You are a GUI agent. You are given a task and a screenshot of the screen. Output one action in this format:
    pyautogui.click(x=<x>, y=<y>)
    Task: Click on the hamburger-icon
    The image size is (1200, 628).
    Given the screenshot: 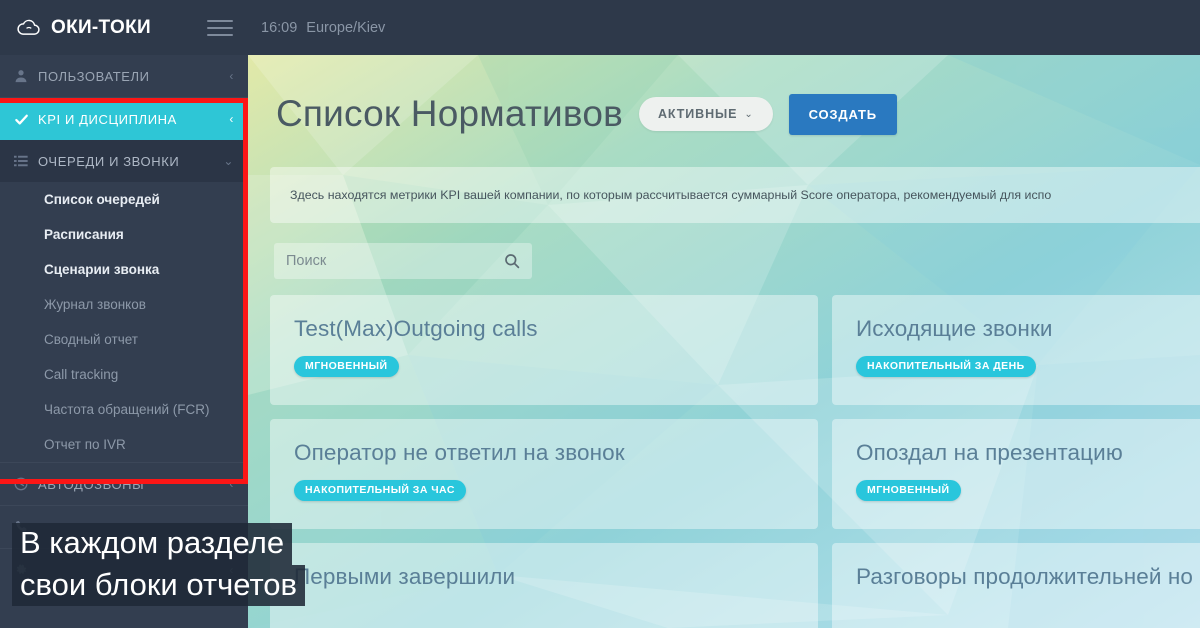 What is the action you would take?
    pyautogui.click(x=220, y=27)
    